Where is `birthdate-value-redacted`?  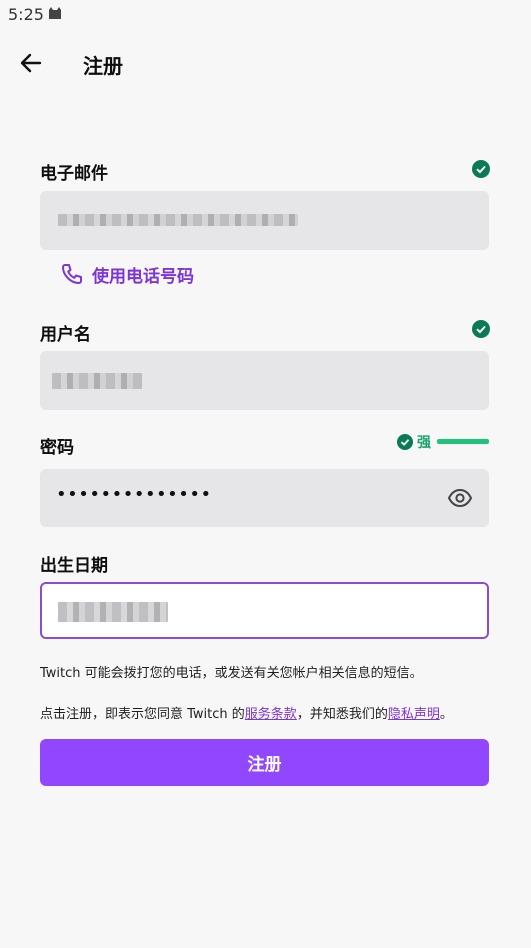
birthdate-value-redacted is located at coordinates (113, 612).